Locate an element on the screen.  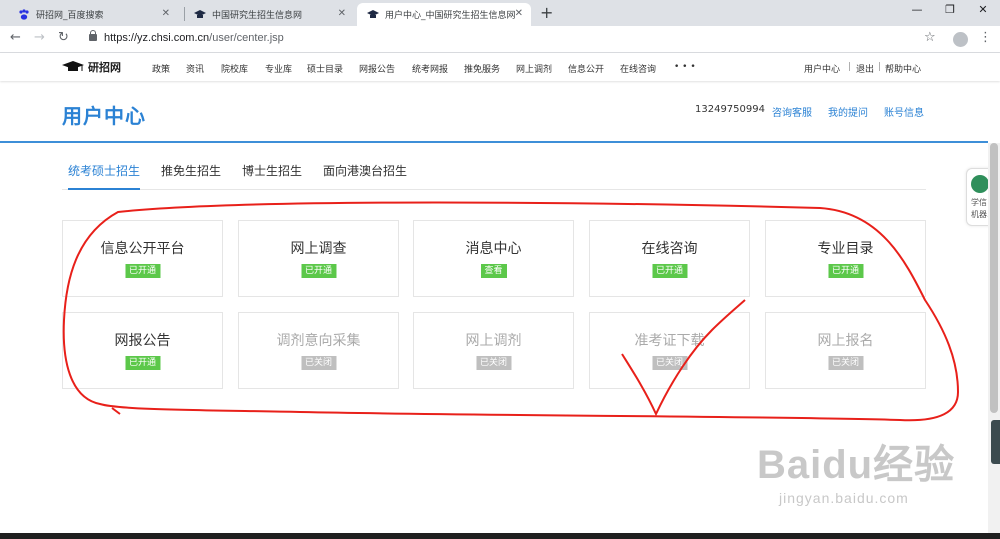
browser-tab-title: 研招网_百度搜索 is located at coordinates (70, 16).